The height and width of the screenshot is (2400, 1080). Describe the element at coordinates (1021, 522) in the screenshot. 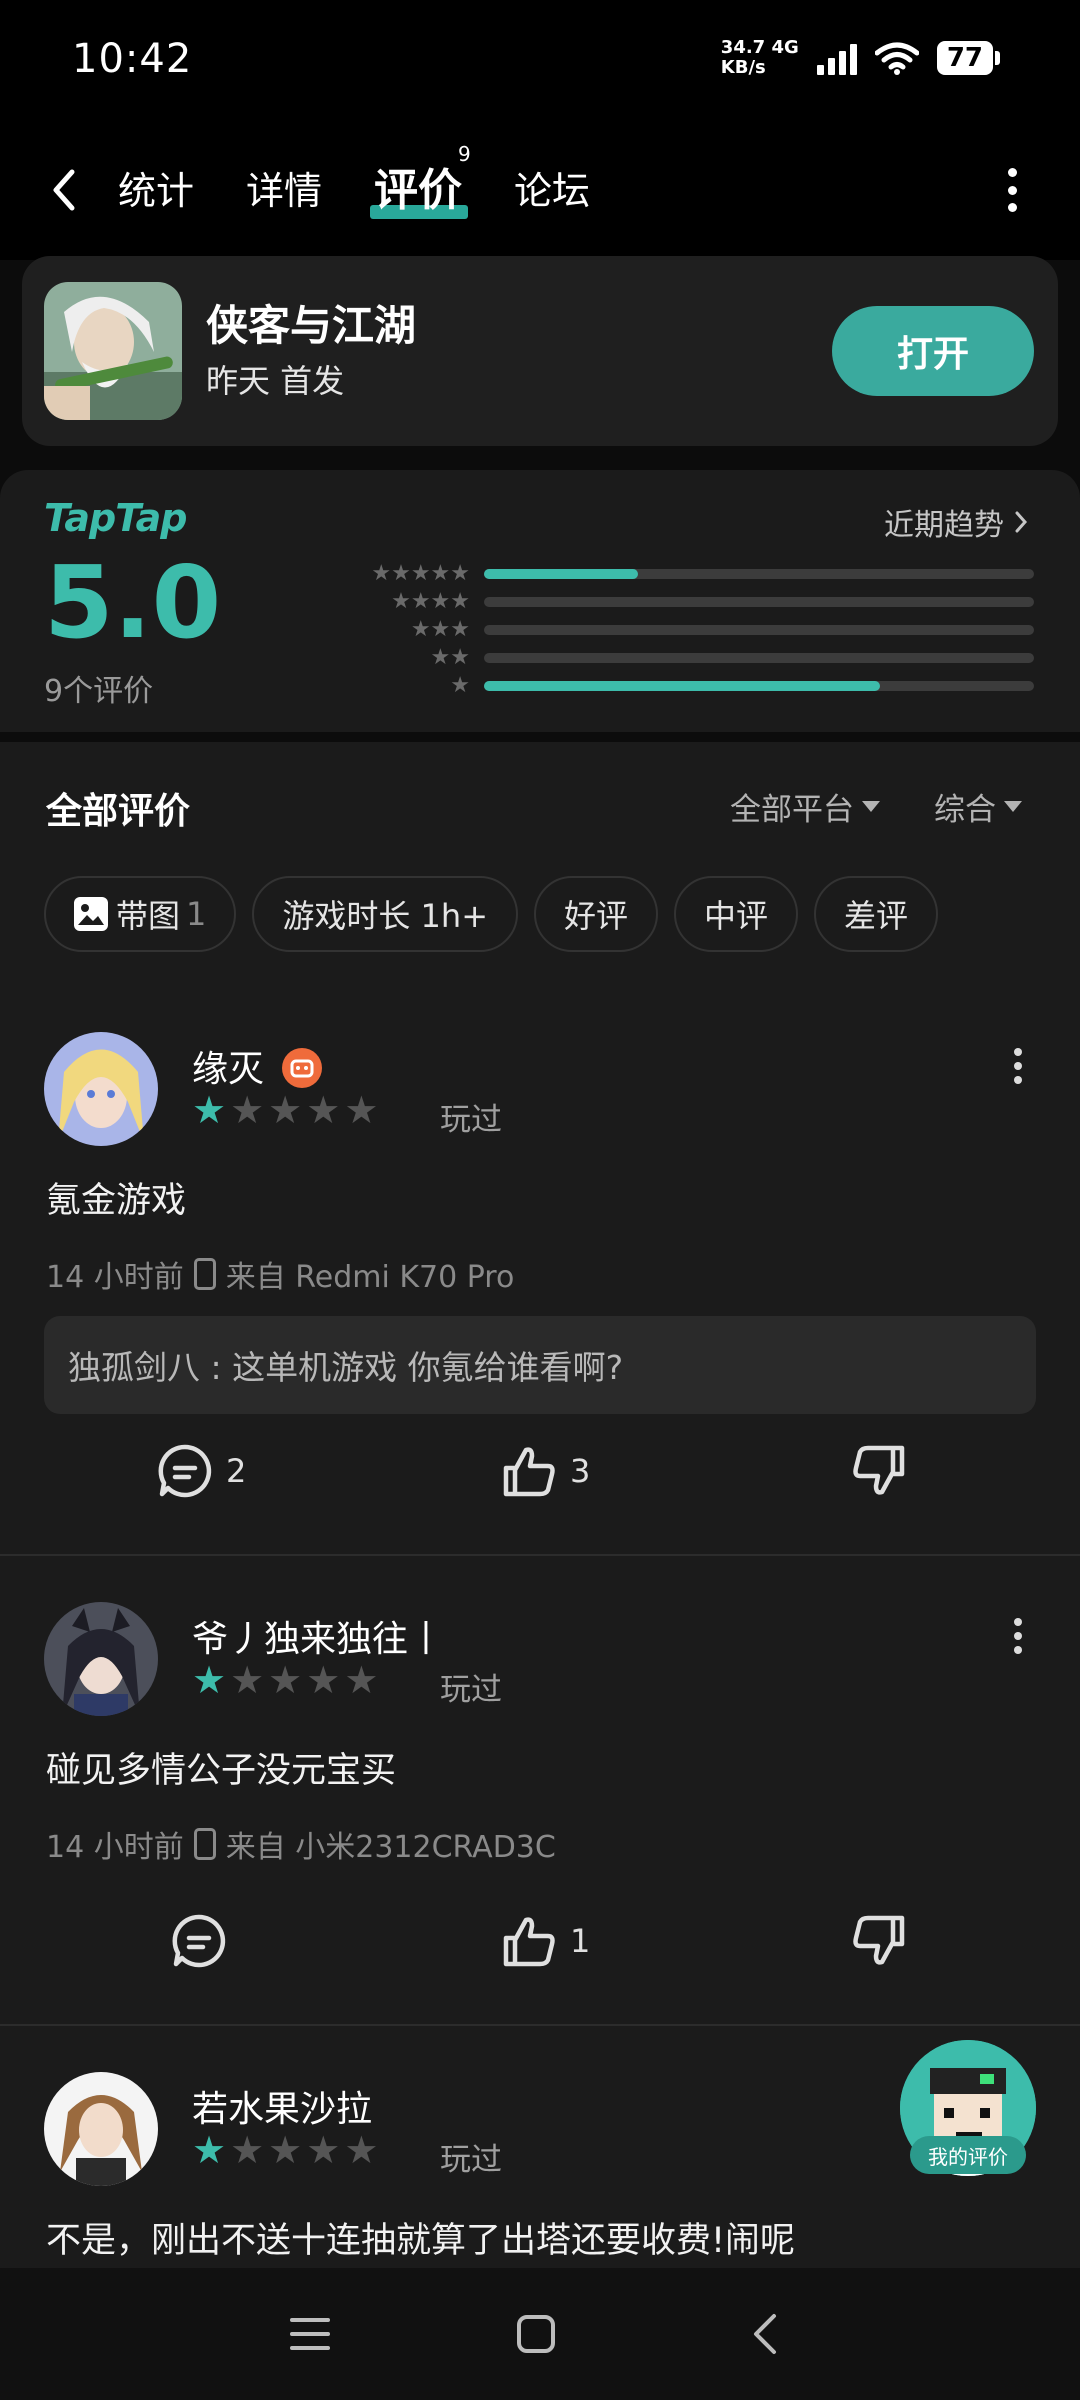

I see `chevron-right-icon` at that location.